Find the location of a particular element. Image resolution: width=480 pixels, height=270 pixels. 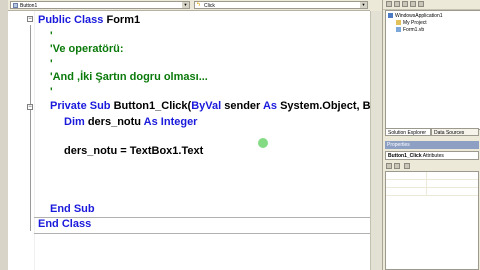

folder-icon is located at coordinates (398, 23).